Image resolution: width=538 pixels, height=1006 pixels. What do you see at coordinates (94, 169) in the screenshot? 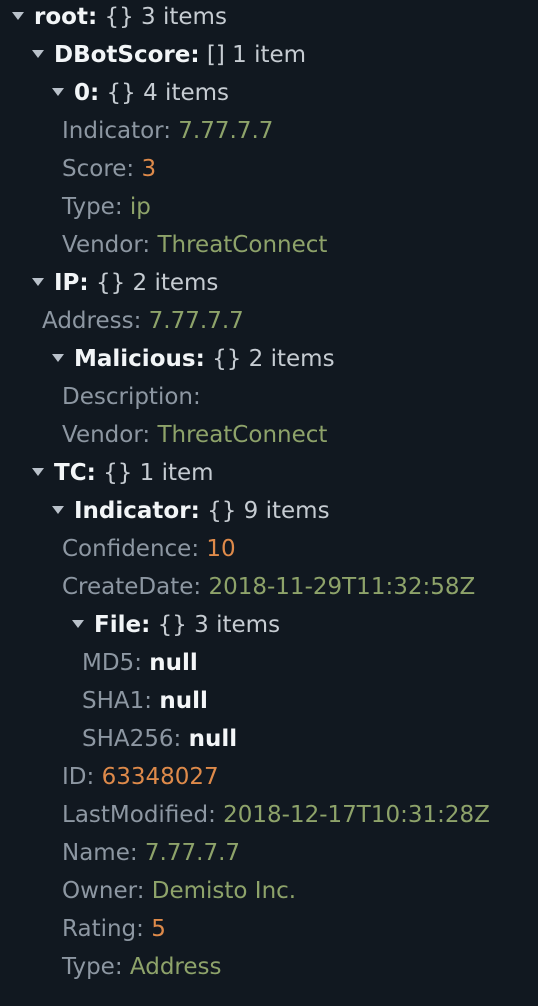
I see `leaf-key: Score` at bounding box center [94, 169].